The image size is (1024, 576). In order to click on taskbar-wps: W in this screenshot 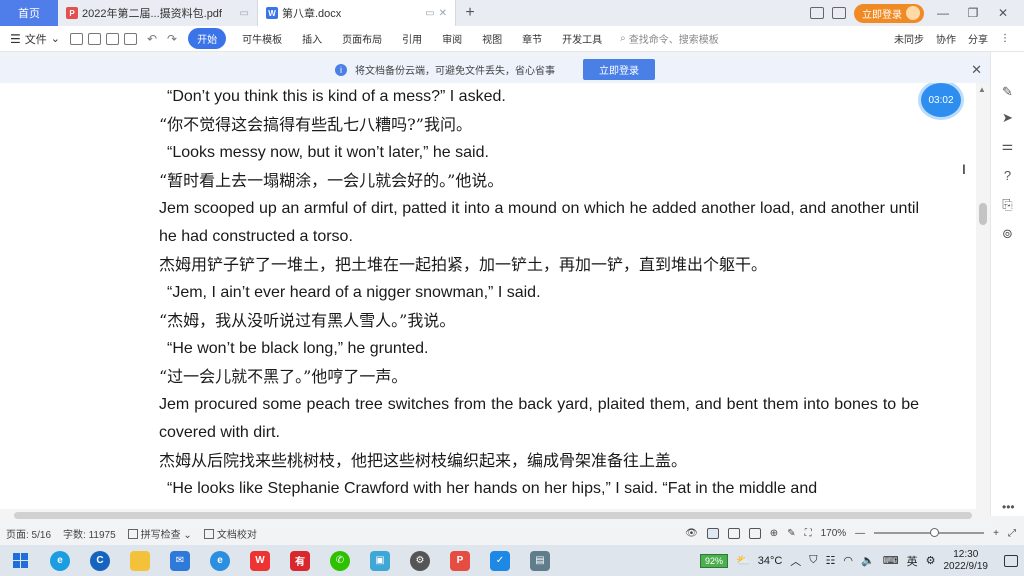, I will do `click(260, 560)`.